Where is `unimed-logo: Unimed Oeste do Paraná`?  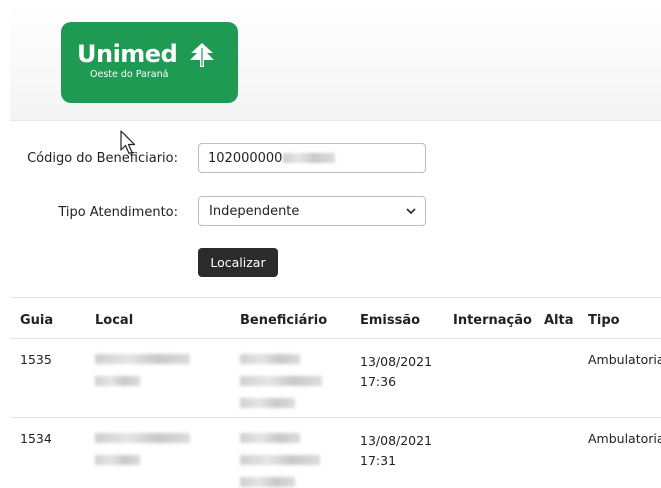 unimed-logo: Unimed Oeste do Paraná is located at coordinates (149, 62).